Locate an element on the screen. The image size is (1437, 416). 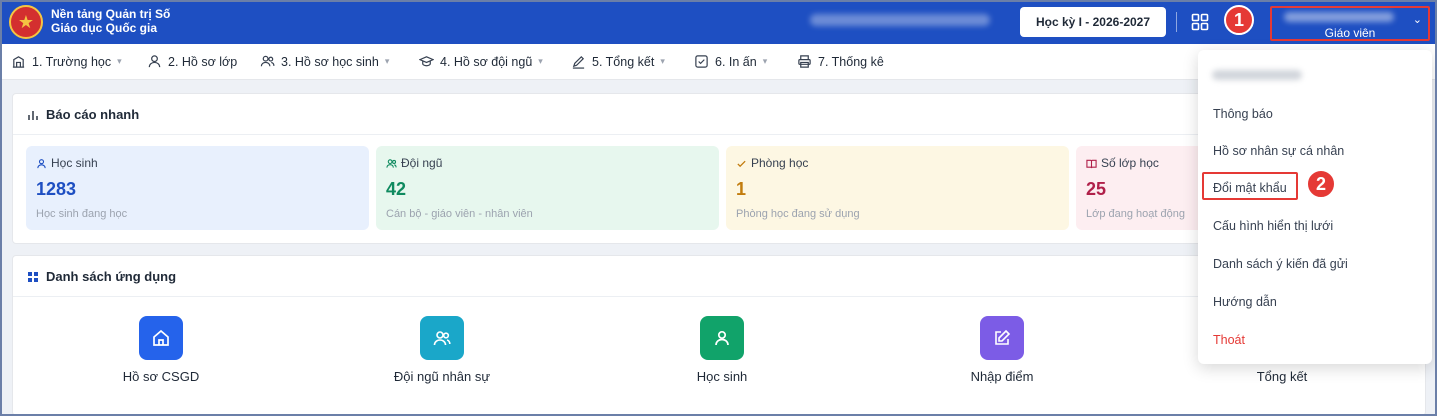
app-doi-ngu-nhan-su: Đội ngũ nhân sự is located at coordinates (442, 350).